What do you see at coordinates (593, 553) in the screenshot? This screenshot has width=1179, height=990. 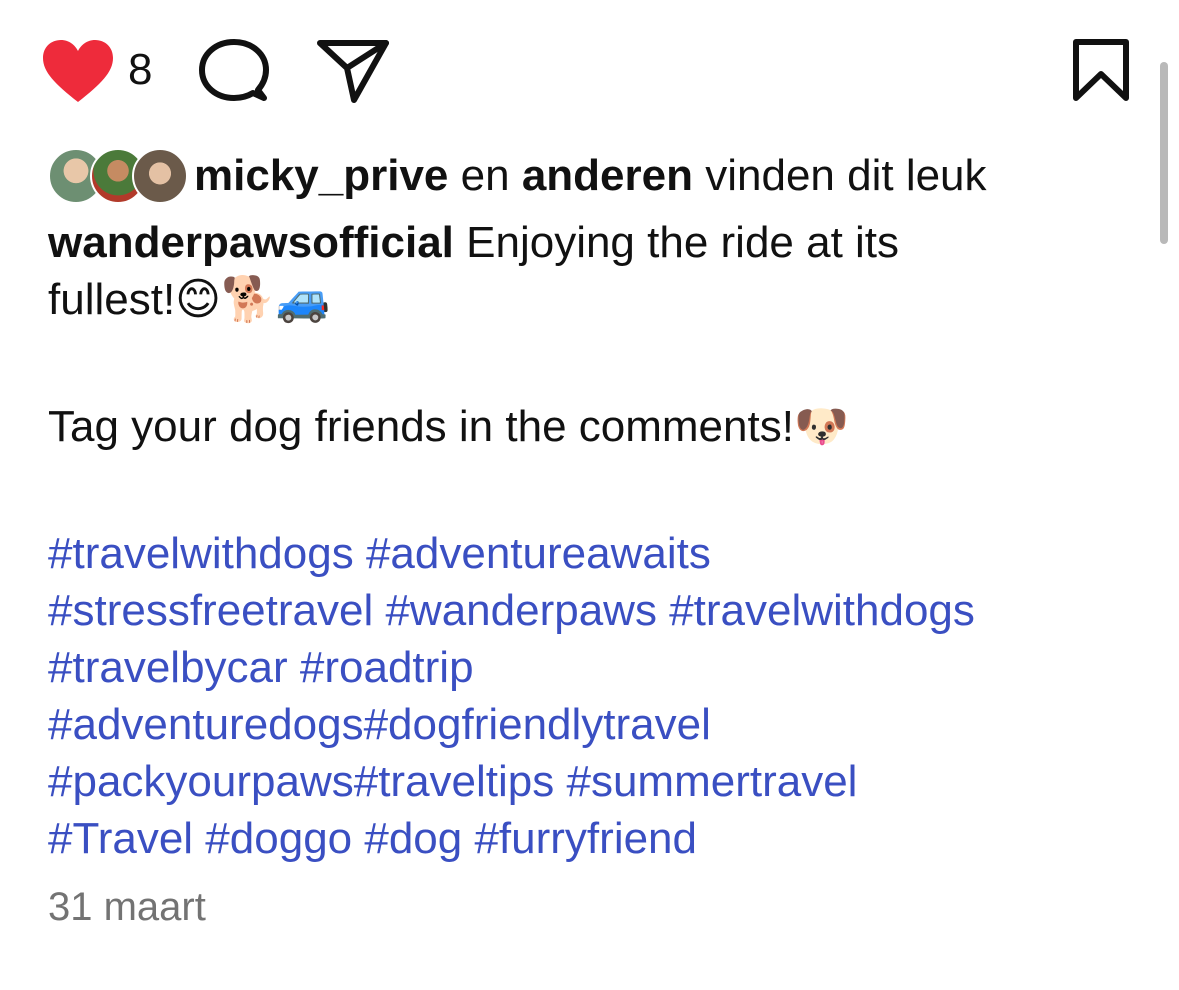 I see `hashtag-line: #travelwithdogs #adventureawaits` at bounding box center [593, 553].